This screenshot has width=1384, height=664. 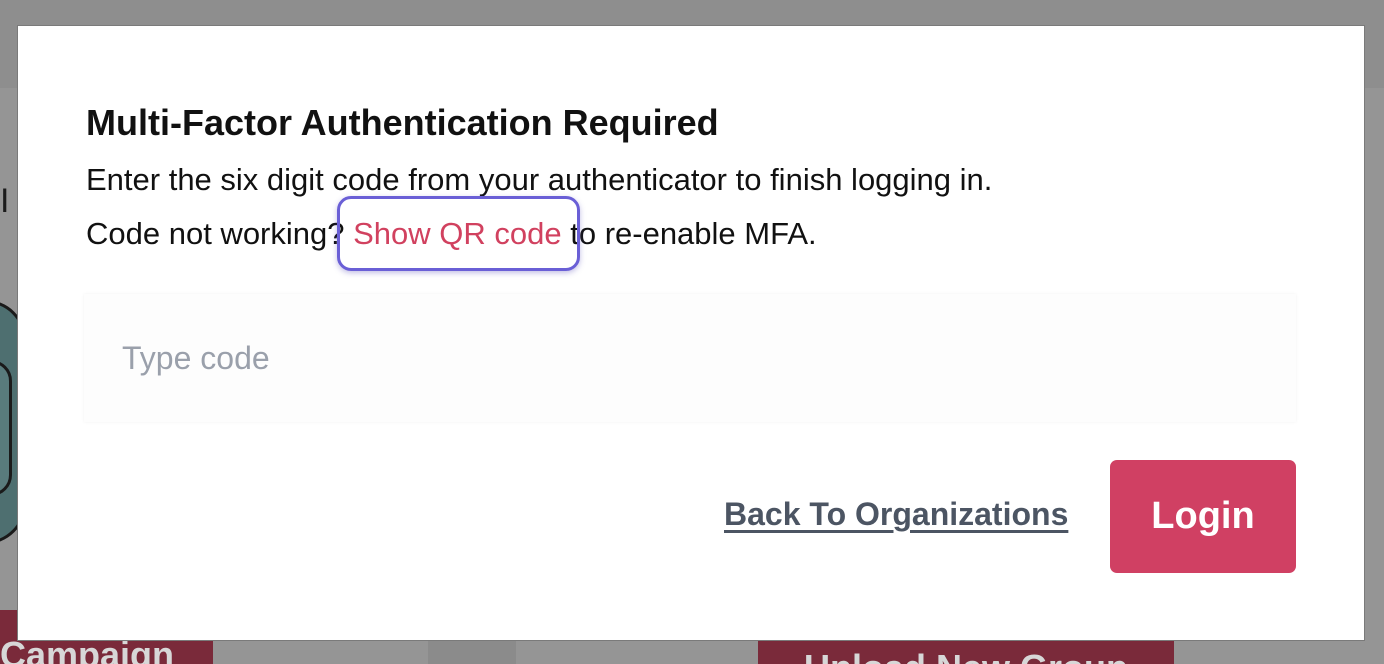 I want to click on login-button: Login, so click(x=1203, y=516).